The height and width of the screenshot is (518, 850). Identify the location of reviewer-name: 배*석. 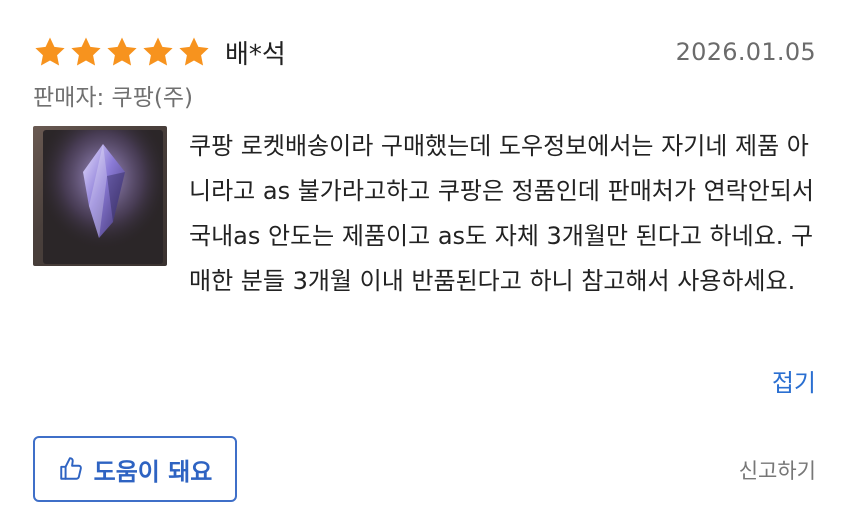
(255, 54).